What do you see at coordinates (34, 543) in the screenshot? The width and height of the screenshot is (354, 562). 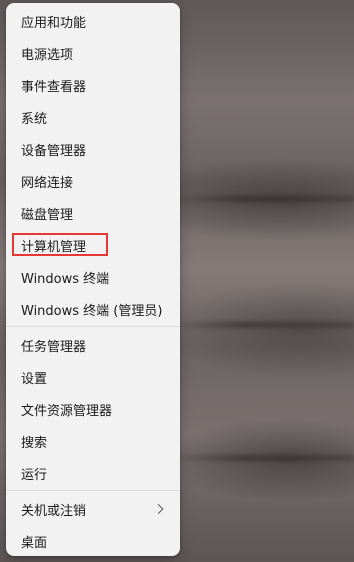 I see `menu-item-label: 桌面` at bounding box center [34, 543].